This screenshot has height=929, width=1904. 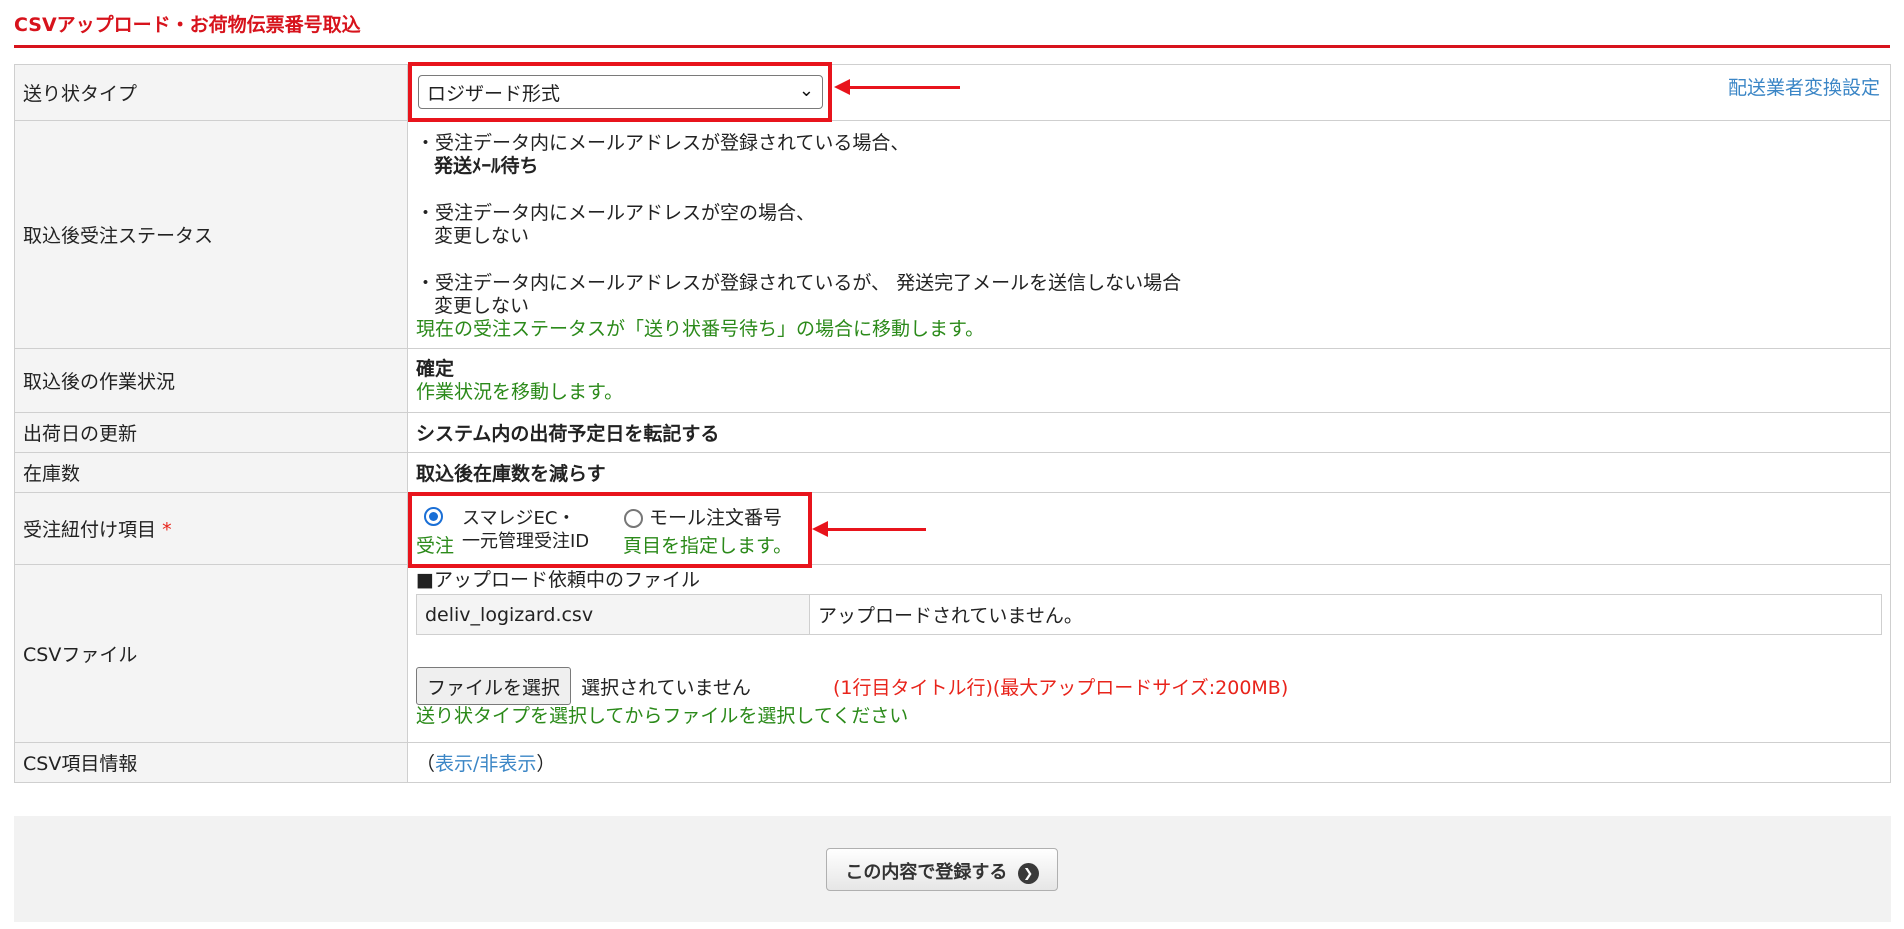 I want to click on row-stock: 在庫数 取込後在庫数を減らす, so click(x=952, y=472).